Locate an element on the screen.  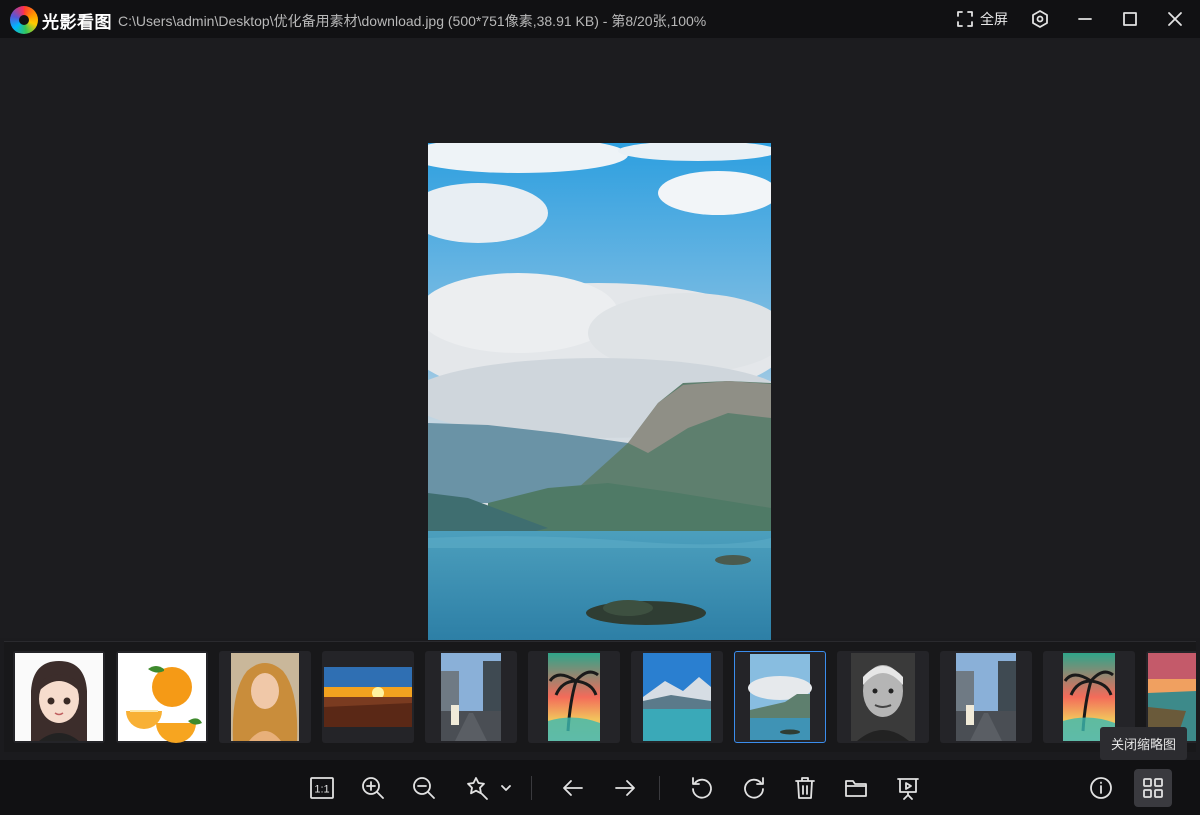
open-folder-button is located at coordinates (856, 788).